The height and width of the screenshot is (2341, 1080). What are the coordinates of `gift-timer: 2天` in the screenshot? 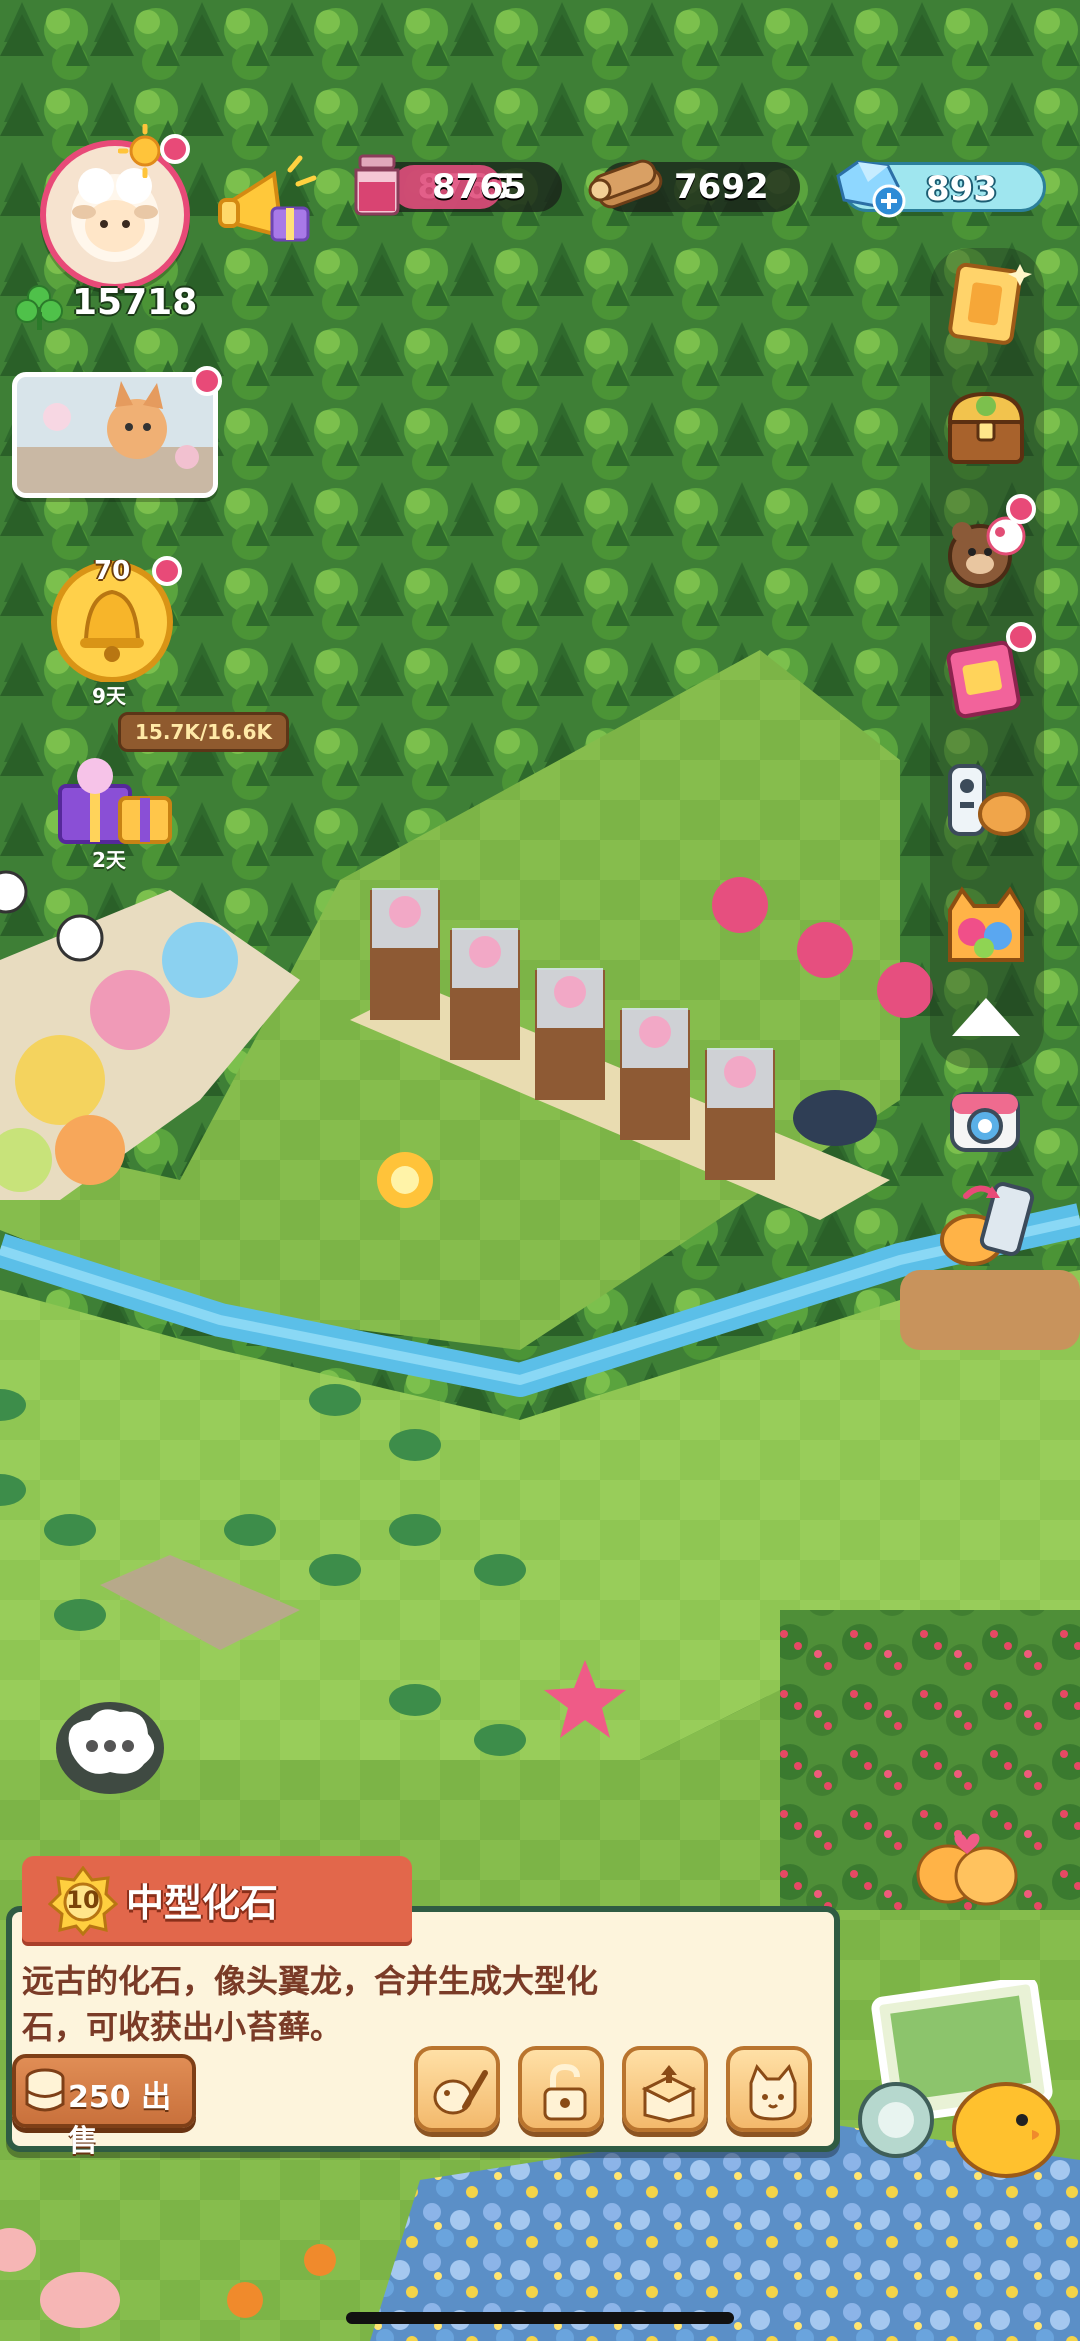 It's located at (109, 860).